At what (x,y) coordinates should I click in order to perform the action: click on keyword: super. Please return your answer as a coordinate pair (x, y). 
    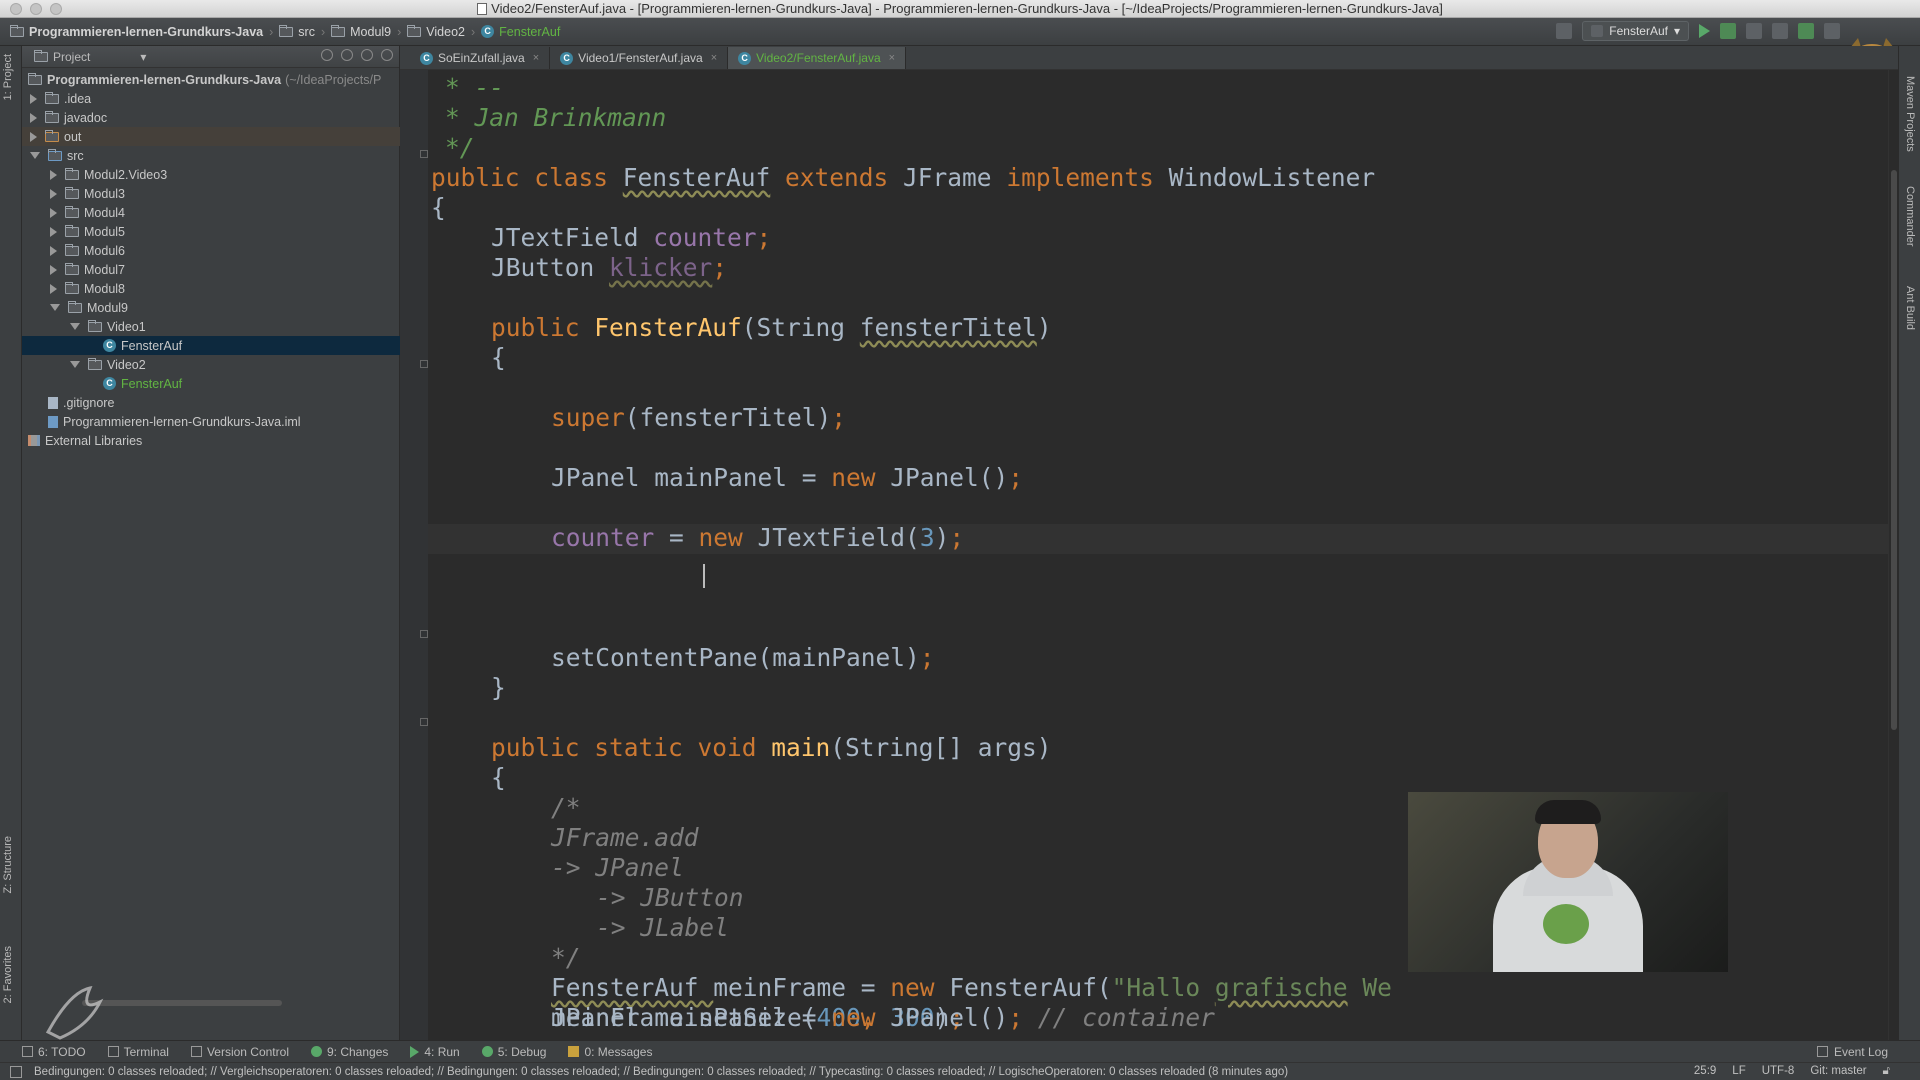
    Looking at the image, I should click on (588, 417).